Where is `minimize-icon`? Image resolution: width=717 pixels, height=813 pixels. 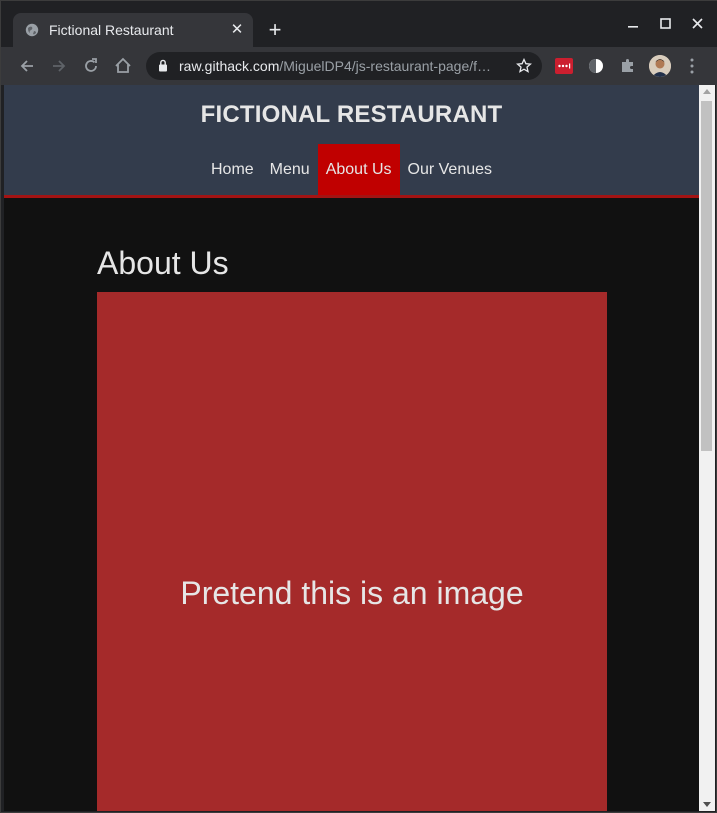 minimize-icon is located at coordinates (633, 24).